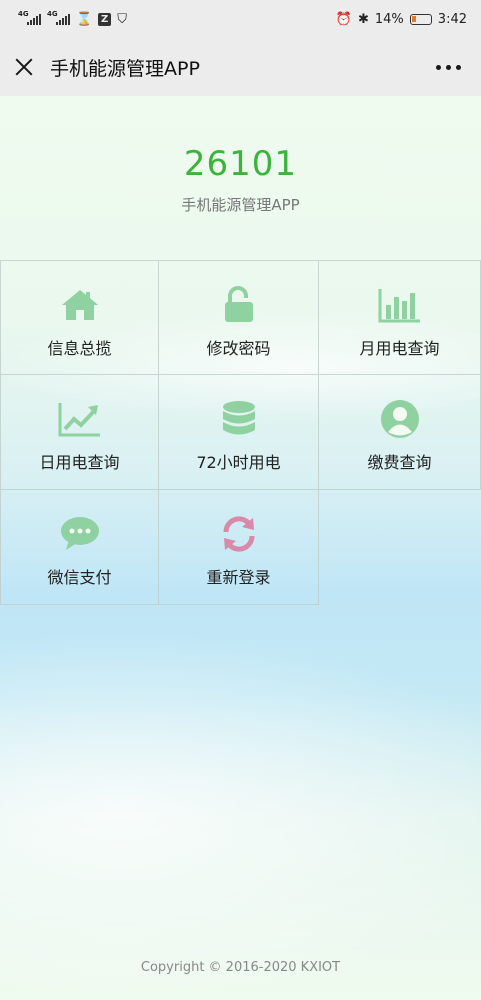  Describe the element at coordinates (105, 19) in the screenshot. I see `app-notification-icon: Z` at that location.